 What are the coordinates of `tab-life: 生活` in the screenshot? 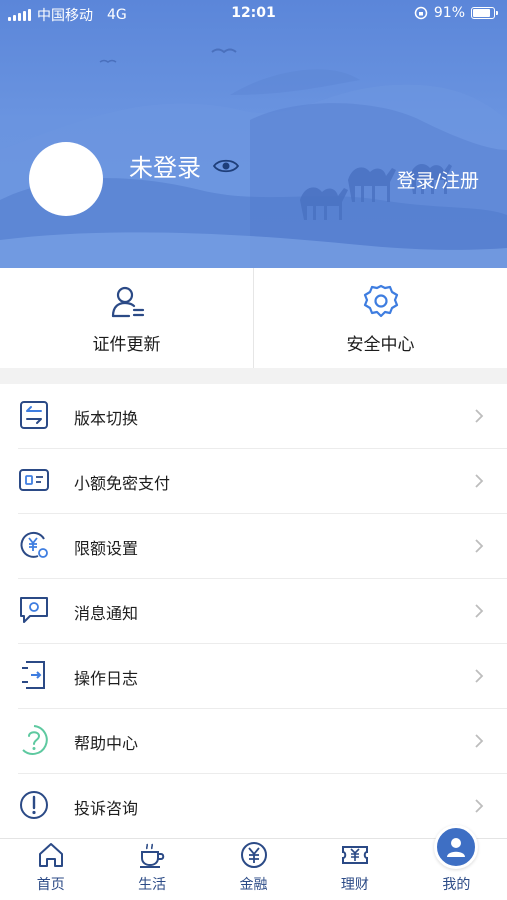 It's located at (151, 869).